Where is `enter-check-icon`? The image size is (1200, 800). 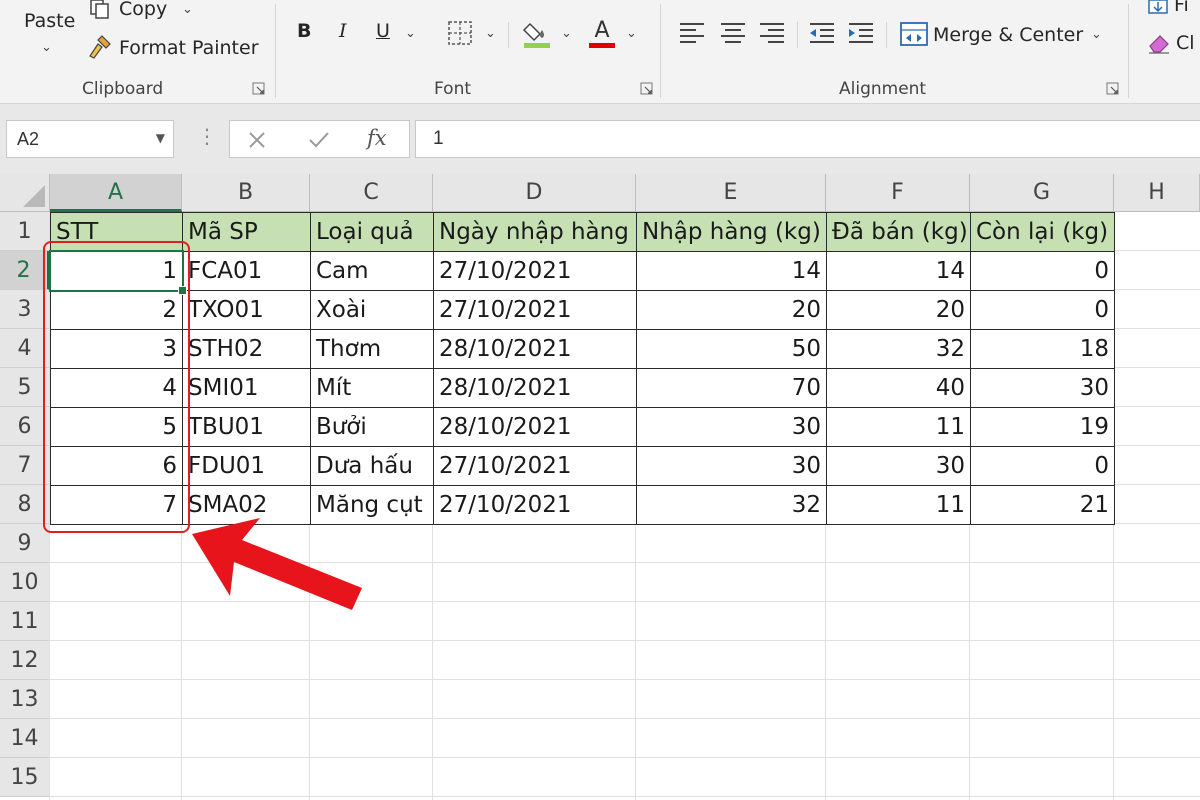 enter-check-icon is located at coordinates (319, 140).